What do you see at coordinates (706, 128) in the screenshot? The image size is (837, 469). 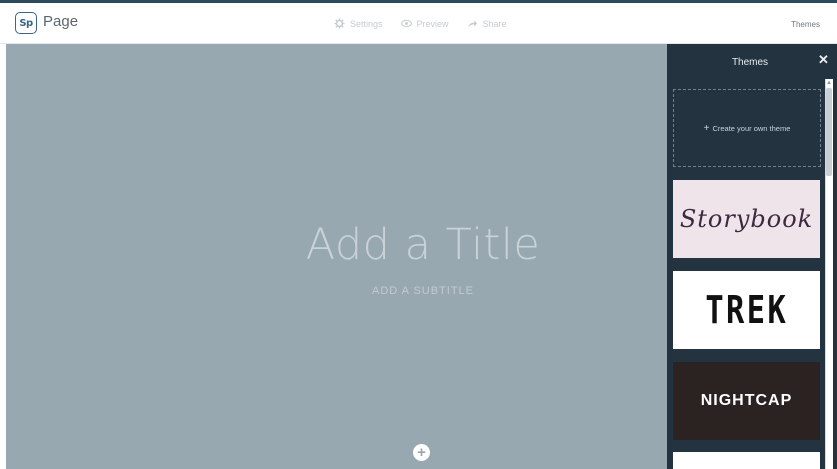 I see `plus-icon: +` at bounding box center [706, 128].